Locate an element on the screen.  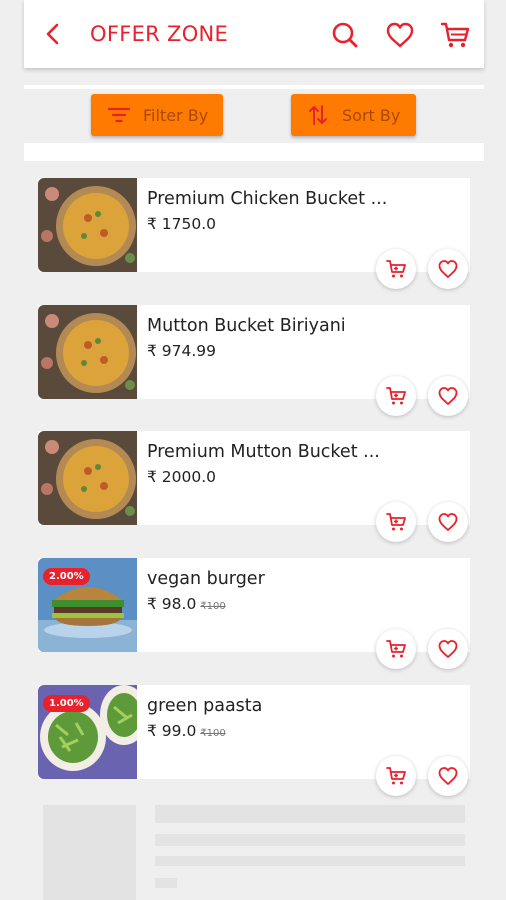
product-card: Mutton Bucket Biriyani ₹ 974.99 is located at coordinates (254, 360).